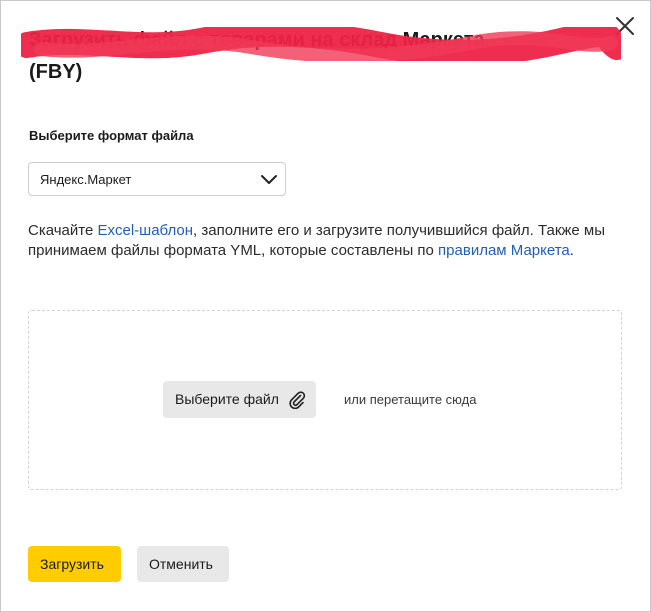 The image size is (651, 612). Describe the element at coordinates (410, 399) in the screenshot. I see `drag-hint: или перетащите сюда` at that location.